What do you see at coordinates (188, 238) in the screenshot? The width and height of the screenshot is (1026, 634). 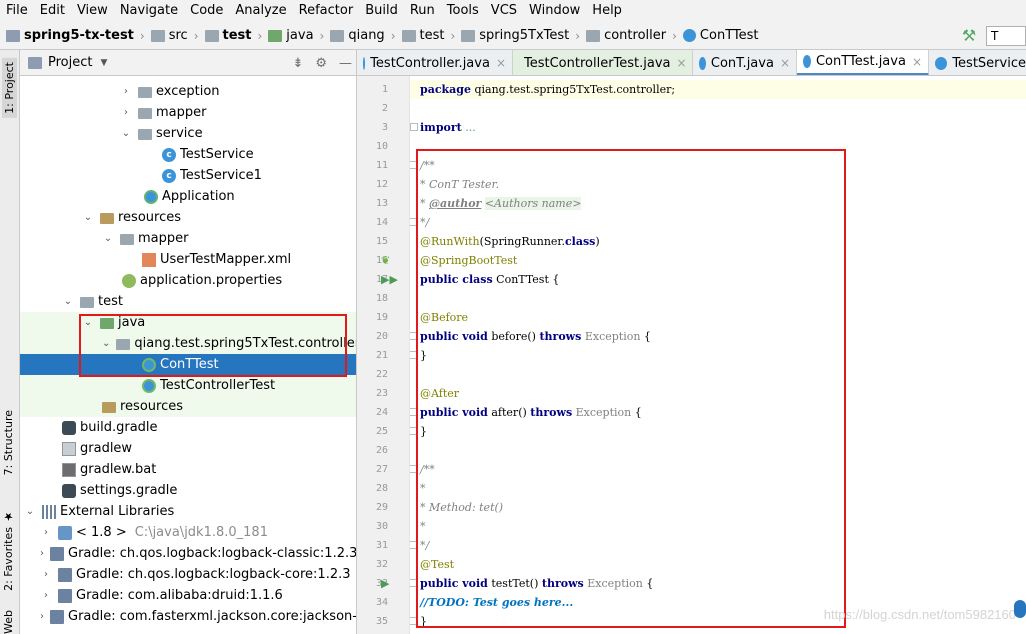 I see `tree-item-mapper-res: ⌄ mapper` at bounding box center [188, 238].